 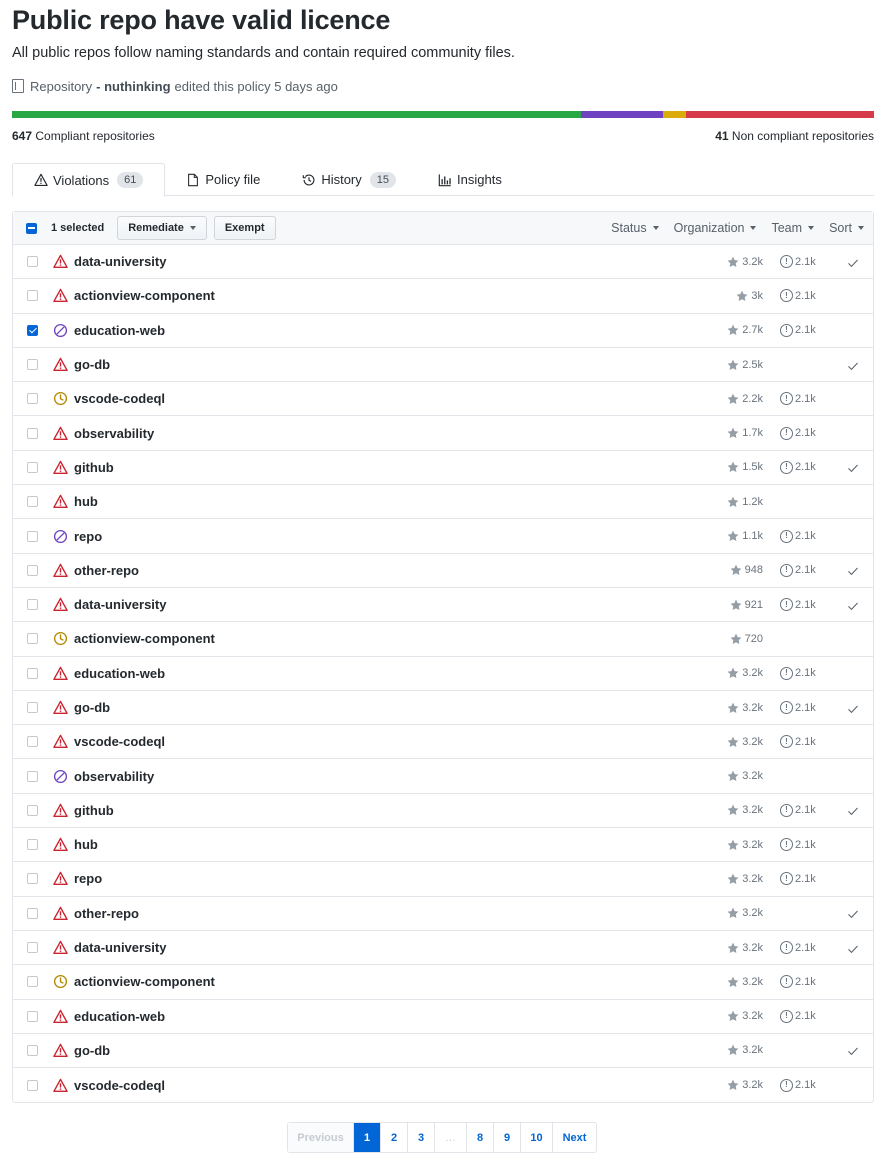 What do you see at coordinates (162, 228) in the screenshot?
I see `remediate-button: Remediate` at bounding box center [162, 228].